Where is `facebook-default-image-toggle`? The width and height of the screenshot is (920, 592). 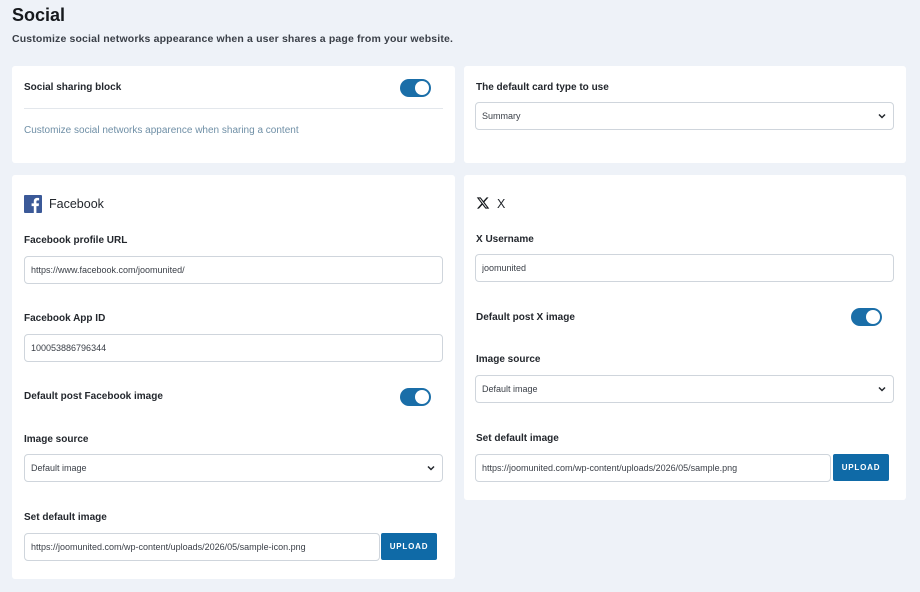 facebook-default-image-toggle is located at coordinates (415, 397).